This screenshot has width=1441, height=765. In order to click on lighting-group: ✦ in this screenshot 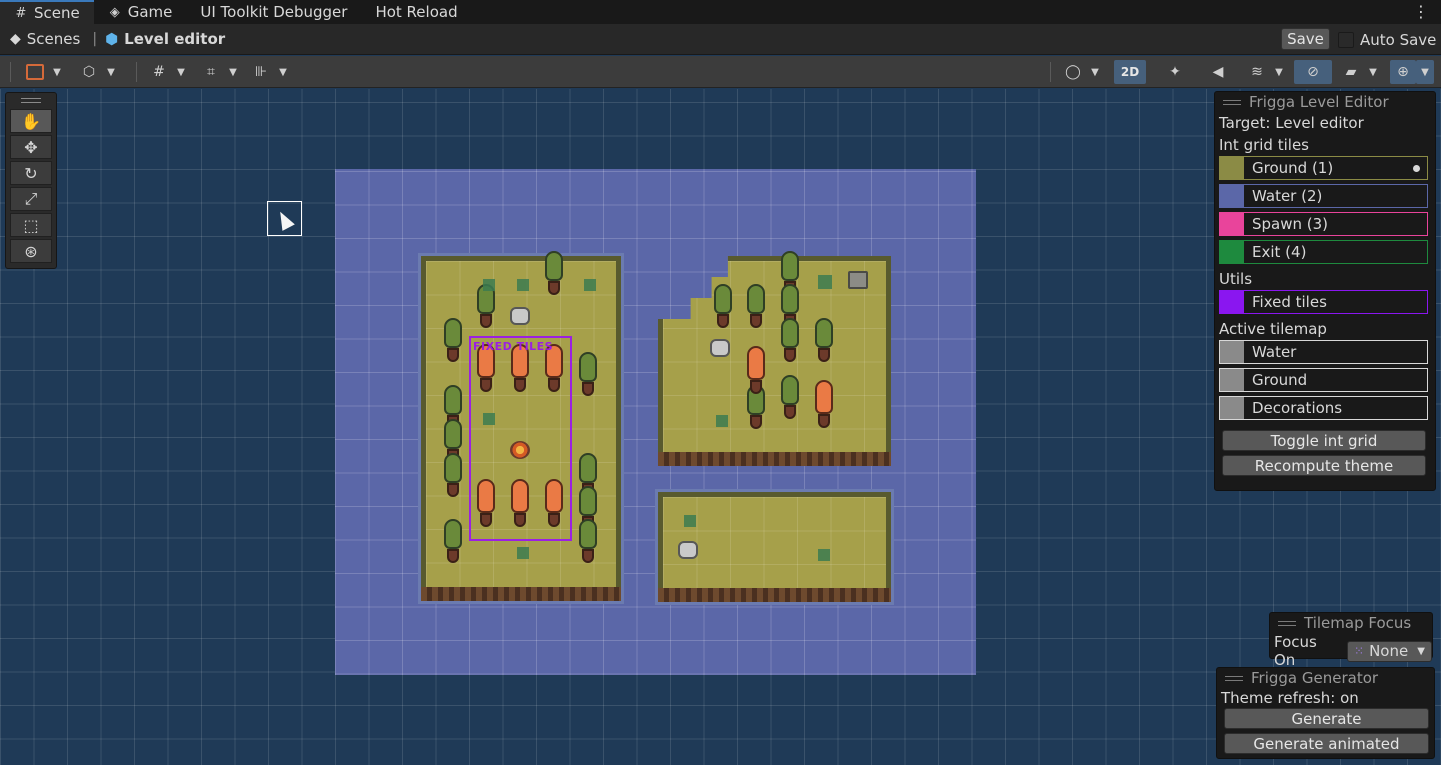, I will do `click(1175, 72)`.